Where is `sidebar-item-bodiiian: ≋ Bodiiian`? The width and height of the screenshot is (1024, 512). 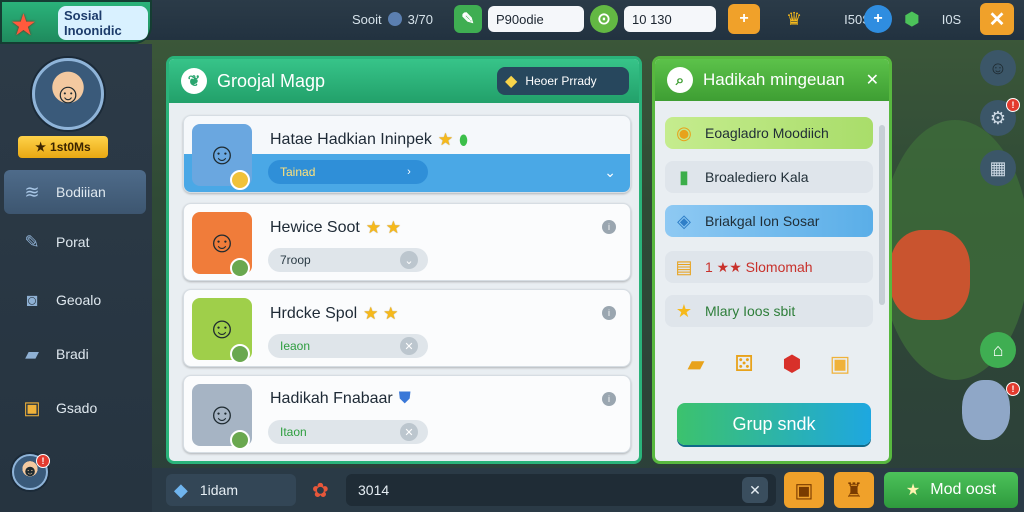 sidebar-item-bodiiian: ≋ Bodiiian is located at coordinates (75, 192).